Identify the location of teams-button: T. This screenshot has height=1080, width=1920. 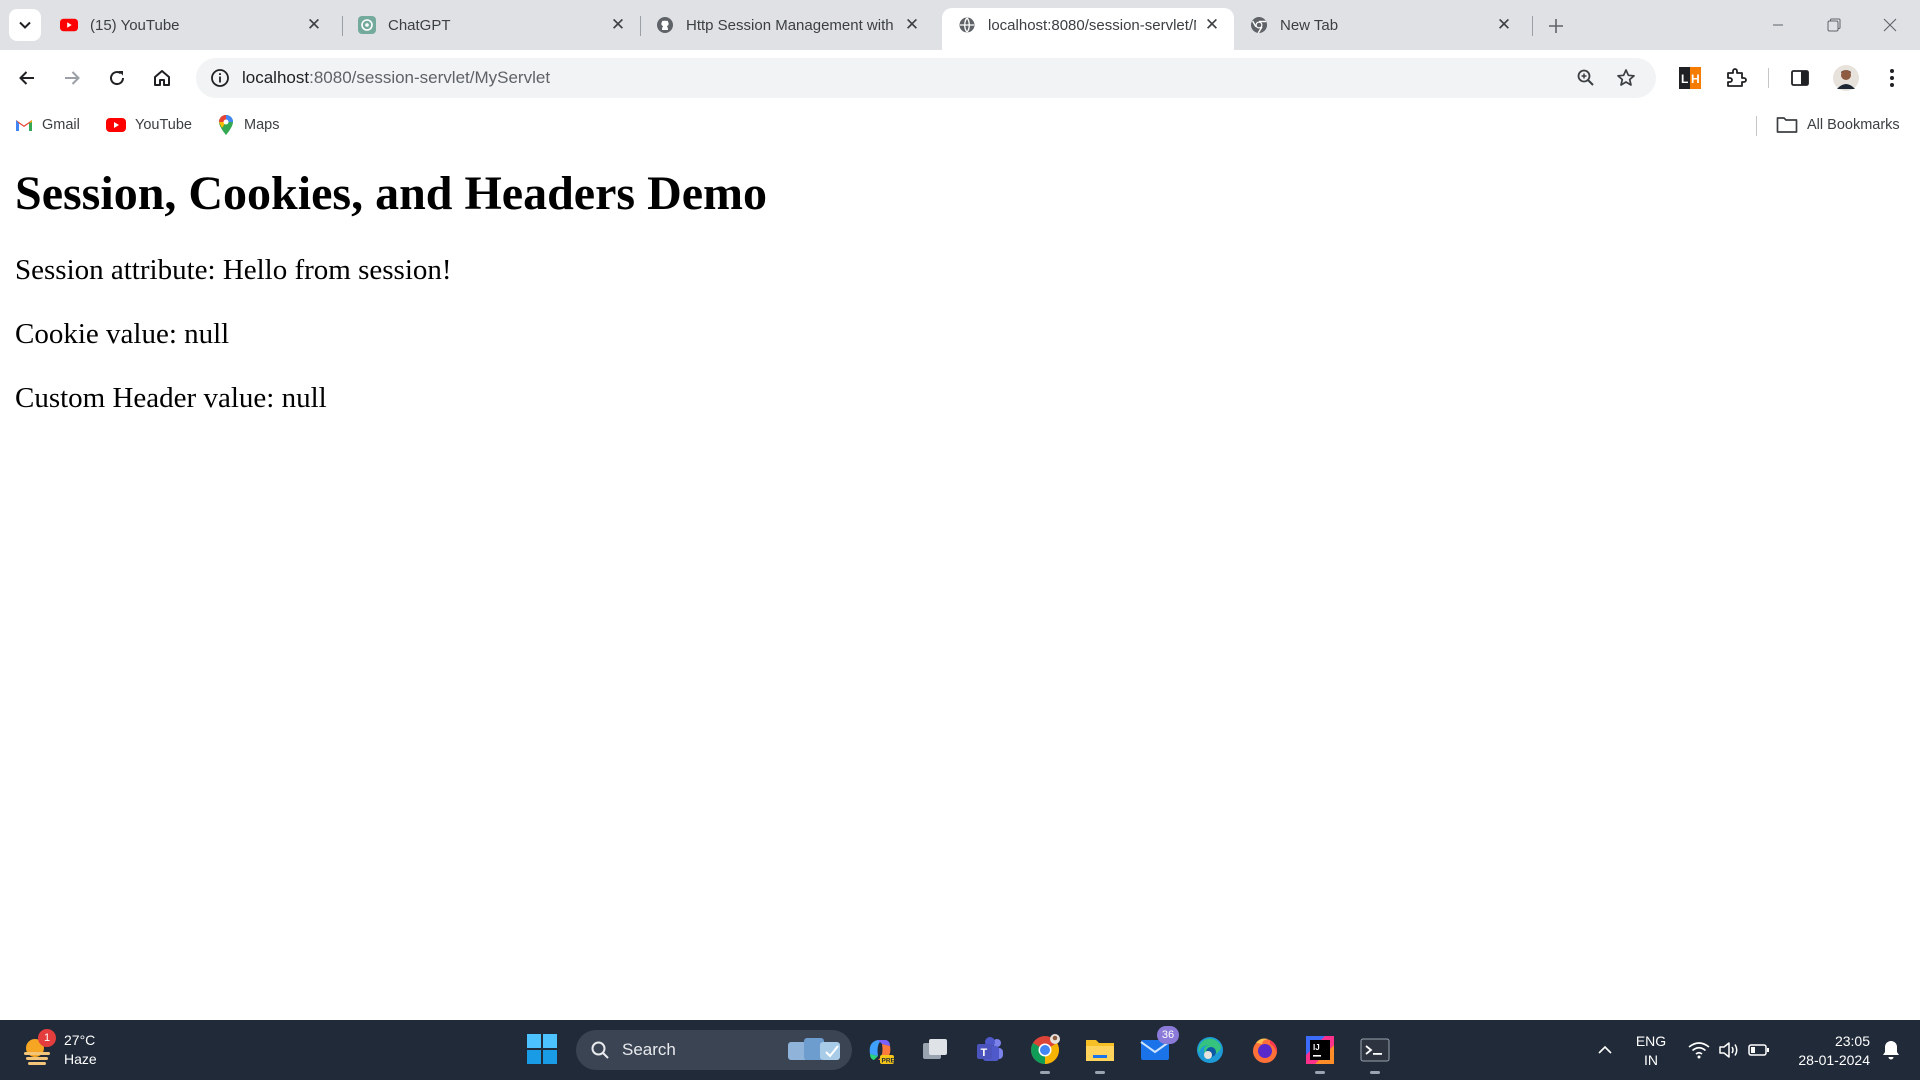
(990, 1050).